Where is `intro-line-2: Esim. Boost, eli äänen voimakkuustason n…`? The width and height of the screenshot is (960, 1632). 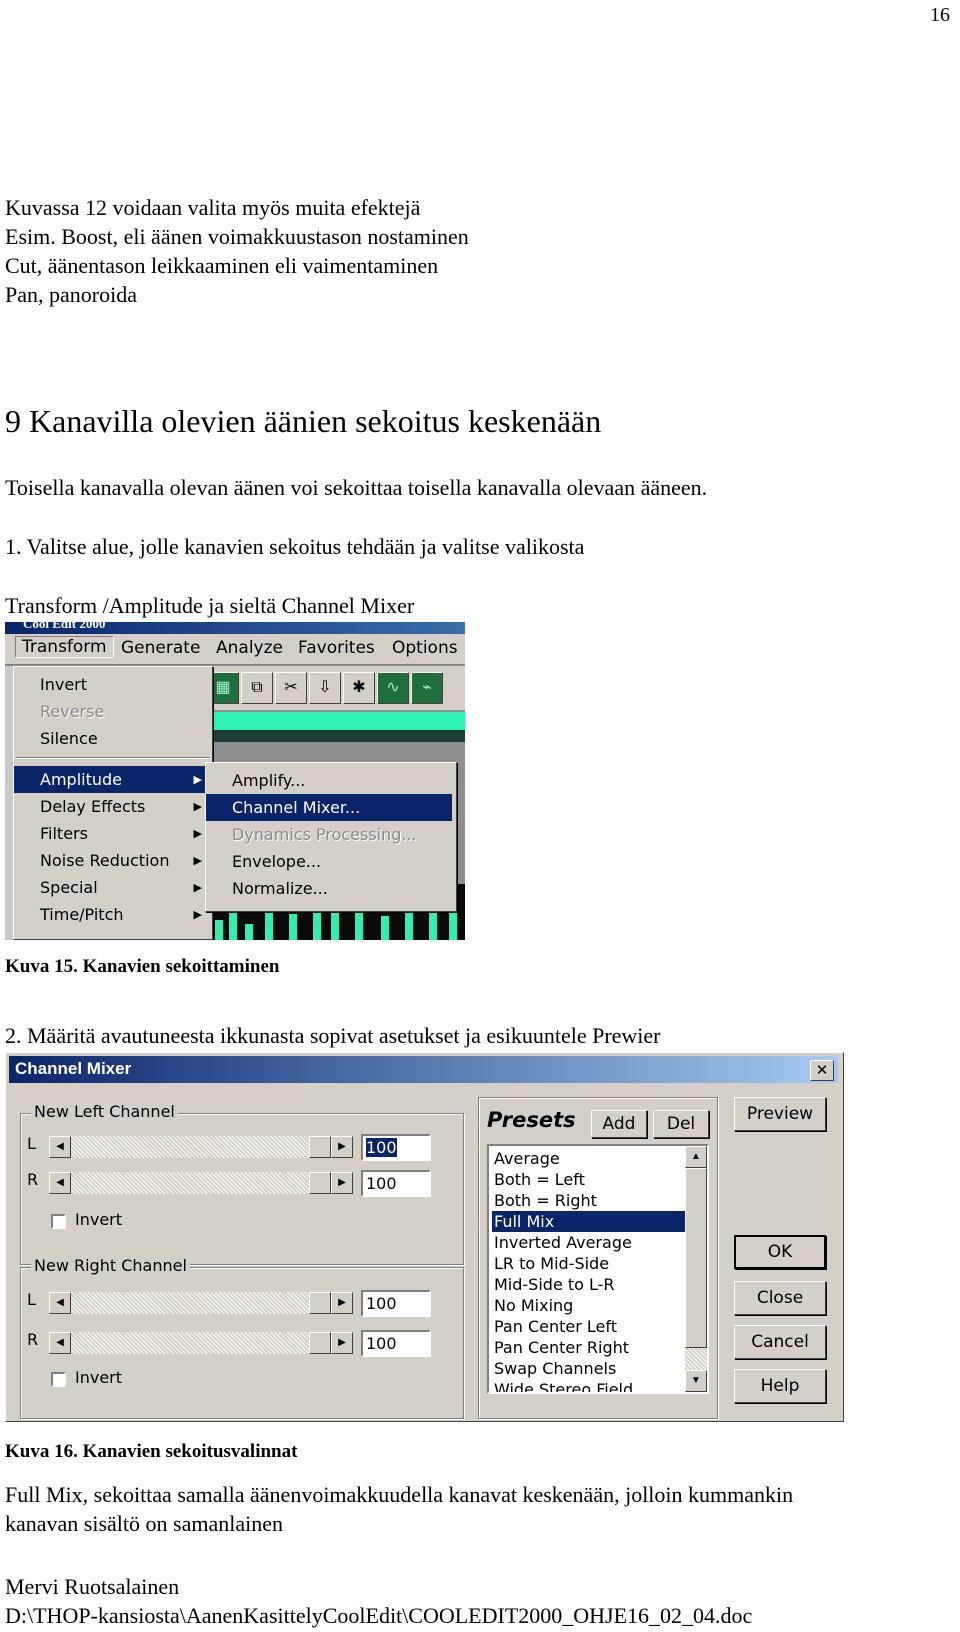 intro-line-2: Esim. Boost, eli äänen voimakkuustason n… is located at coordinates (237, 236).